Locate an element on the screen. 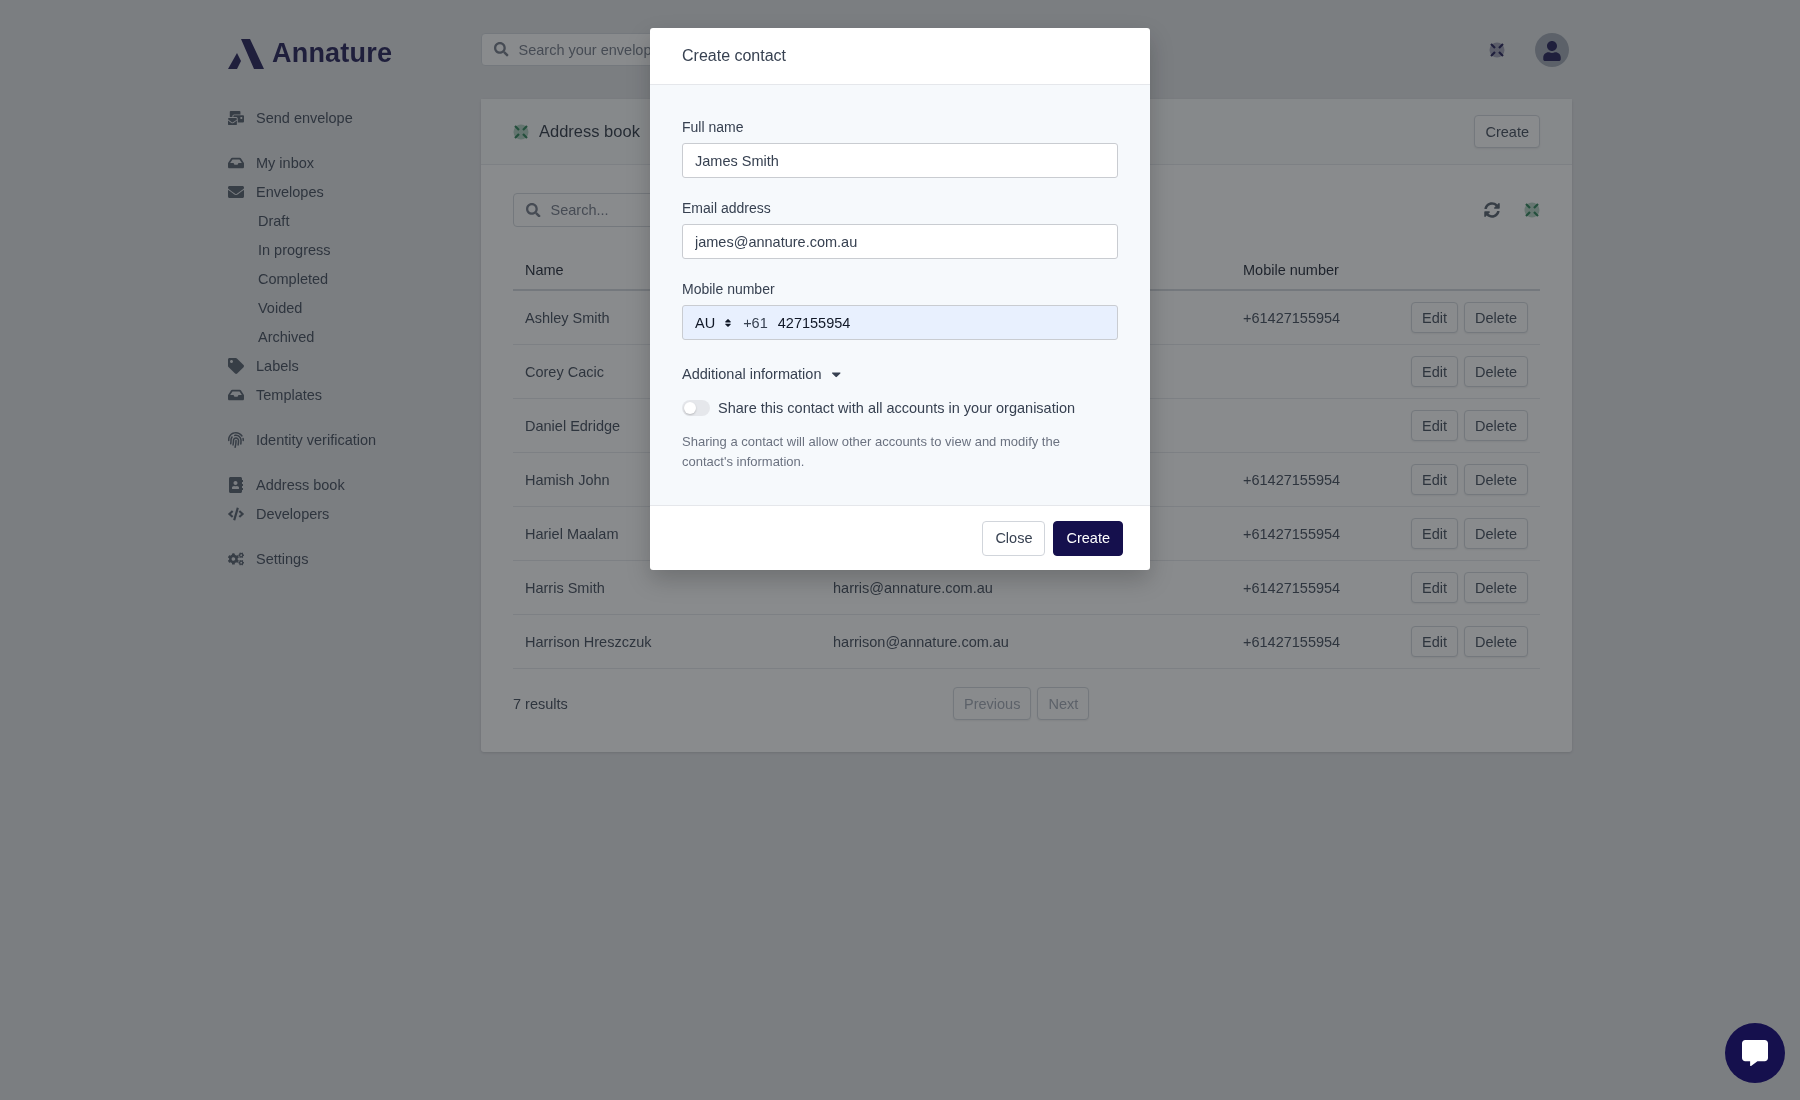  column-header: Mobile number is located at coordinates (1311, 270).